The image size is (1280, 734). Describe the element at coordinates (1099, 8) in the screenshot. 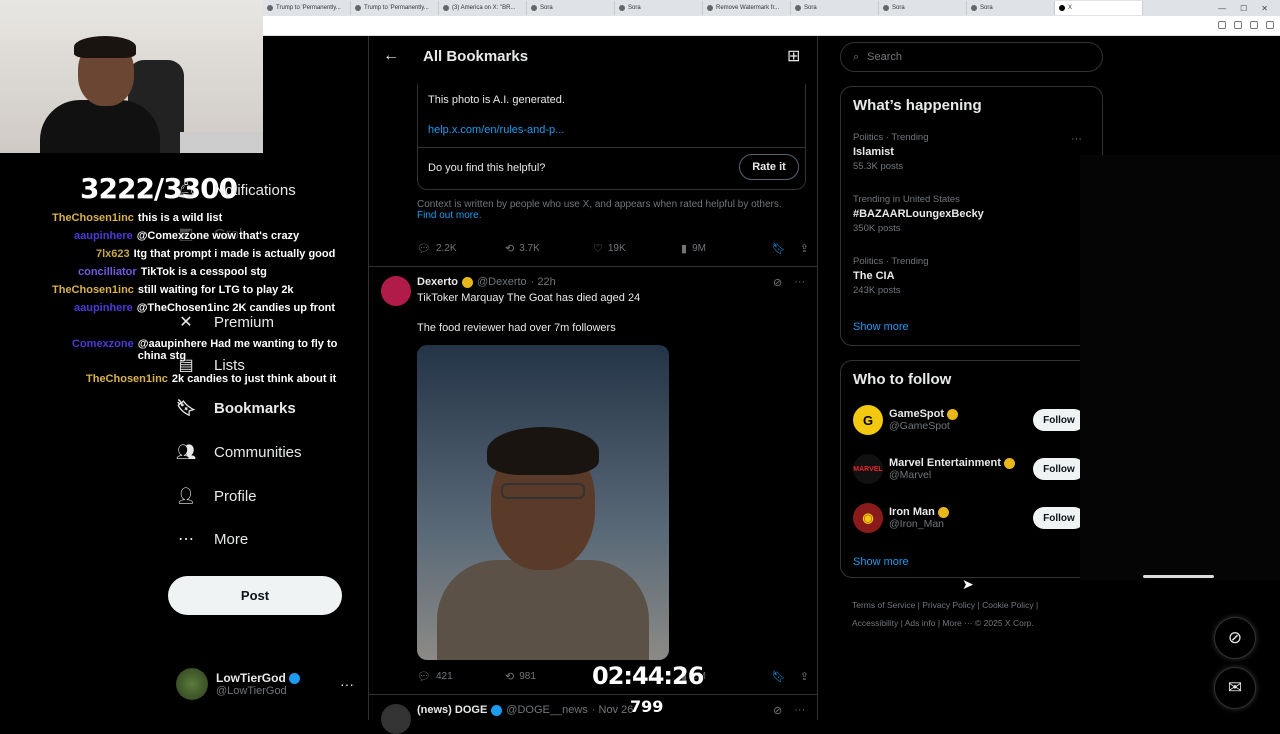

I see `browser-tab-active: X` at that location.